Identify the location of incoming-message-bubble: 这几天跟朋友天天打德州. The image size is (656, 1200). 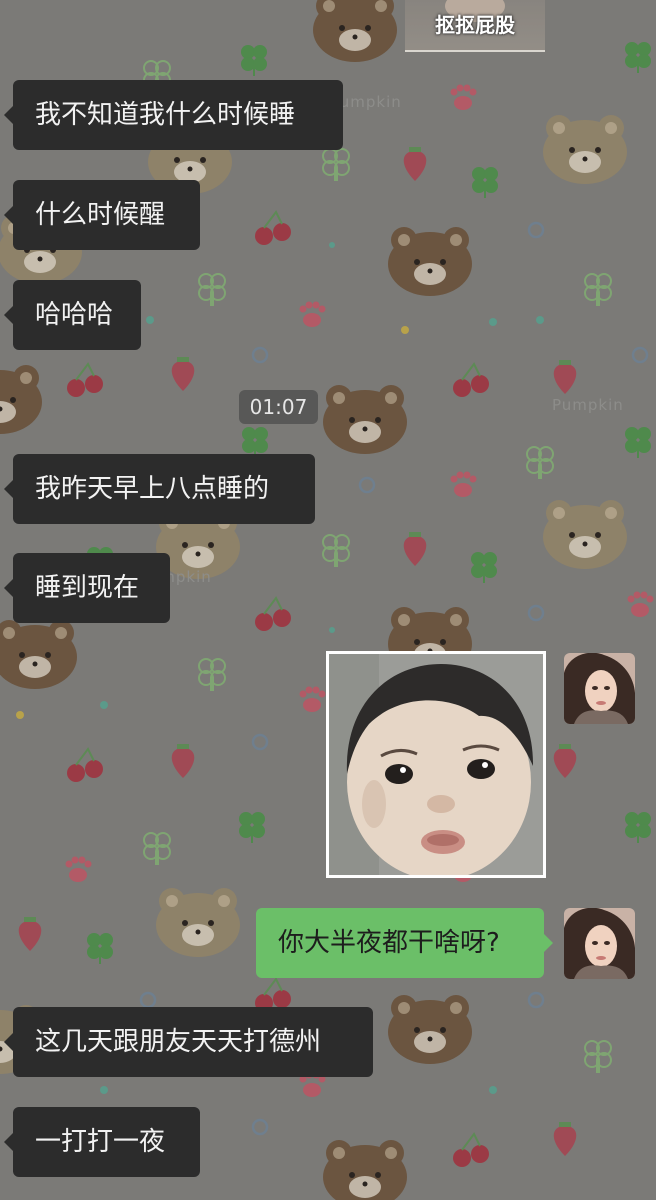
(188, 1042).